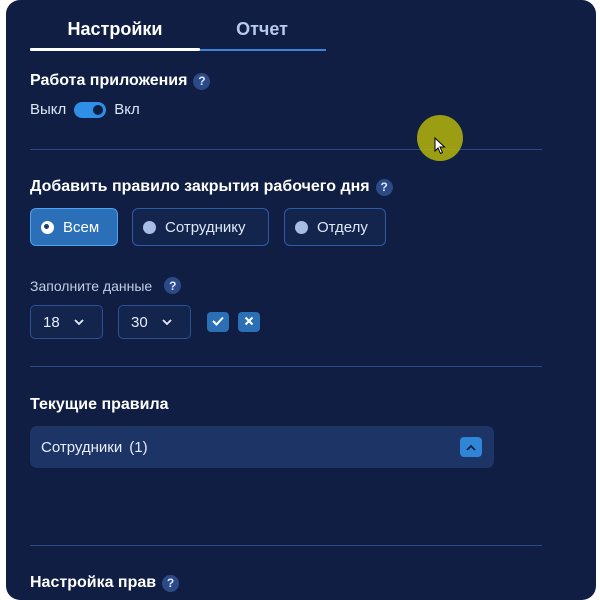 The height and width of the screenshot is (600, 600). I want to click on cancel-button, so click(249, 322).